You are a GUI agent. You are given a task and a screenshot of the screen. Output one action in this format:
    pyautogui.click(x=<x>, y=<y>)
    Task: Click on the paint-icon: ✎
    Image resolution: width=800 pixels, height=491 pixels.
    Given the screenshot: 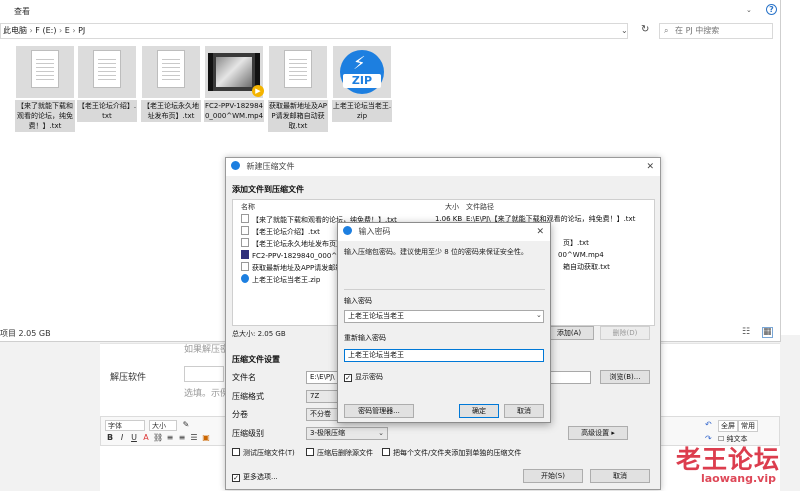 What is the action you would take?
    pyautogui.click(x=186, y=424)
    